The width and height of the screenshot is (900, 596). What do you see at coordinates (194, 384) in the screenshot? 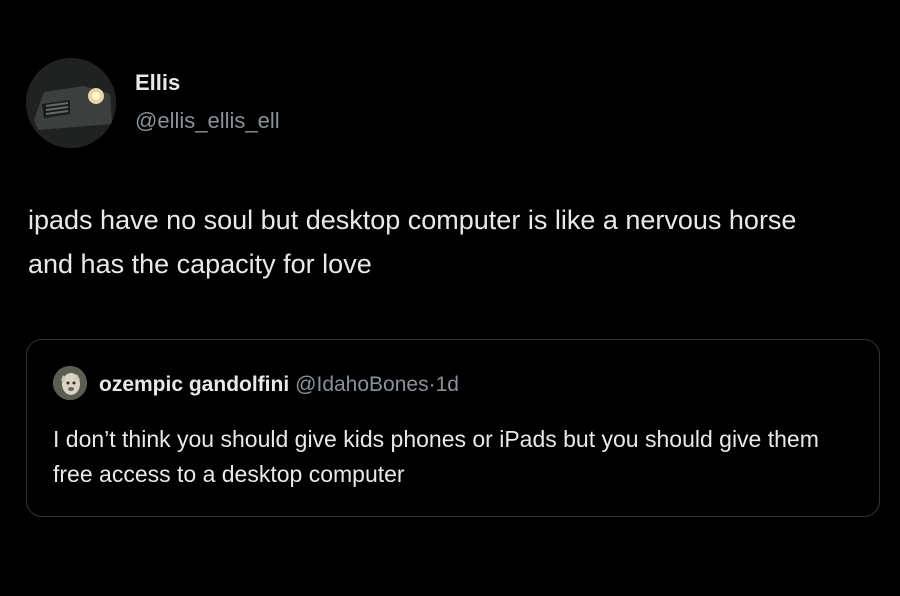
I see `quote-author-name: ozempic gandolfini` at bounding box center [194, 384].